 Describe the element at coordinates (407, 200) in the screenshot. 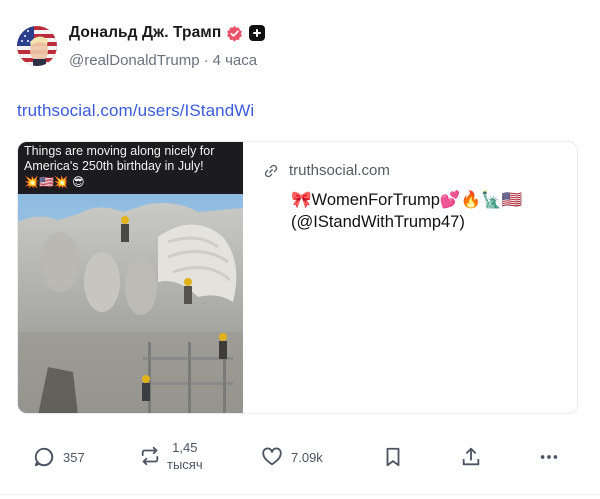

I see `card-title-line1: 🎀WomenForTrump💕🔥🗽🇺🇸` at that location.